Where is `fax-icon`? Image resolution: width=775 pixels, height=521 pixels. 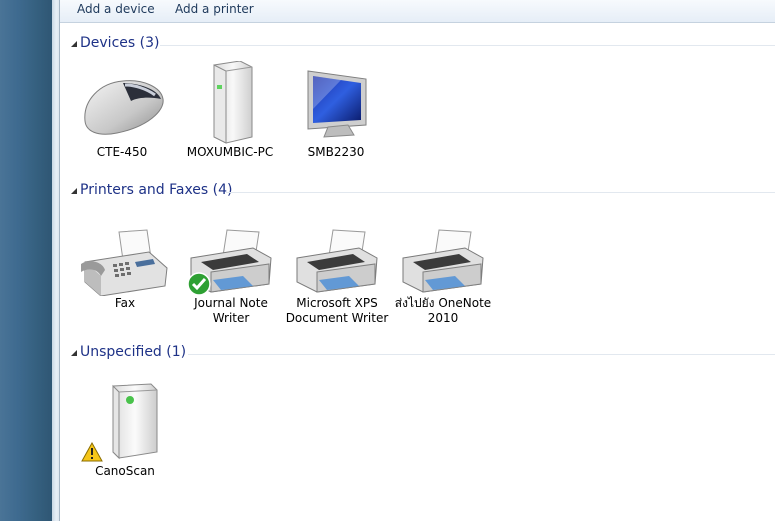
fax-icon is located at coordinates (125, 262).